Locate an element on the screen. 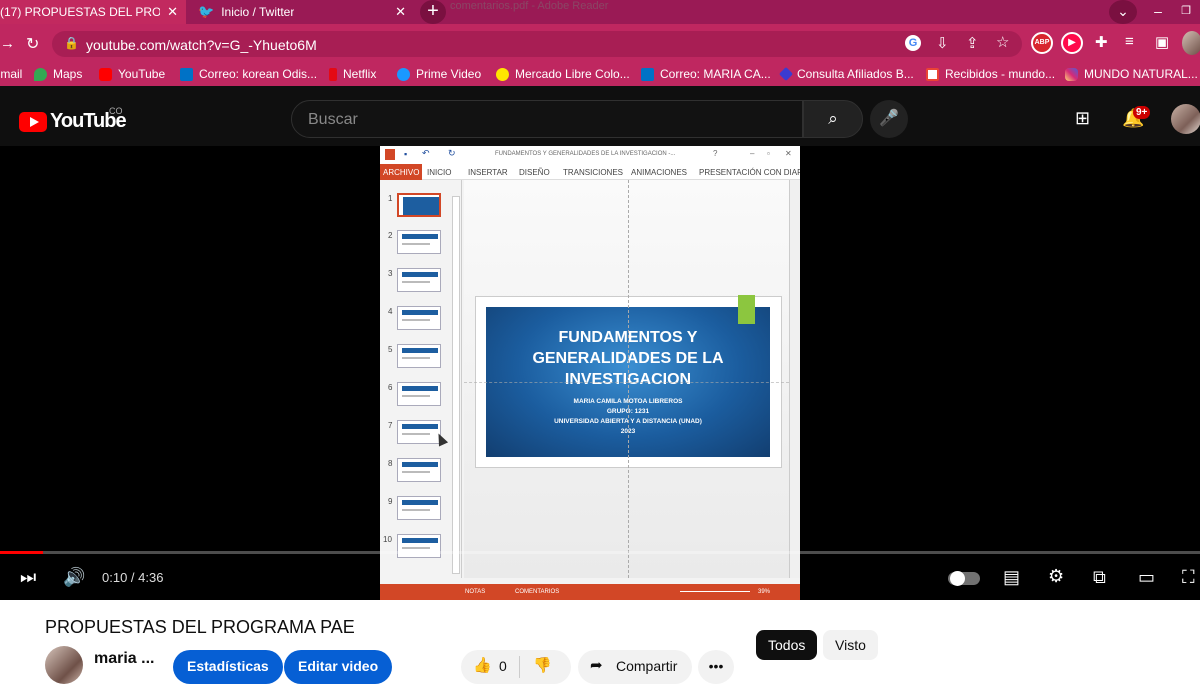 The image size is (1200, 684). comments-label: COMENTARIOS is located at coordinates (537, 592).